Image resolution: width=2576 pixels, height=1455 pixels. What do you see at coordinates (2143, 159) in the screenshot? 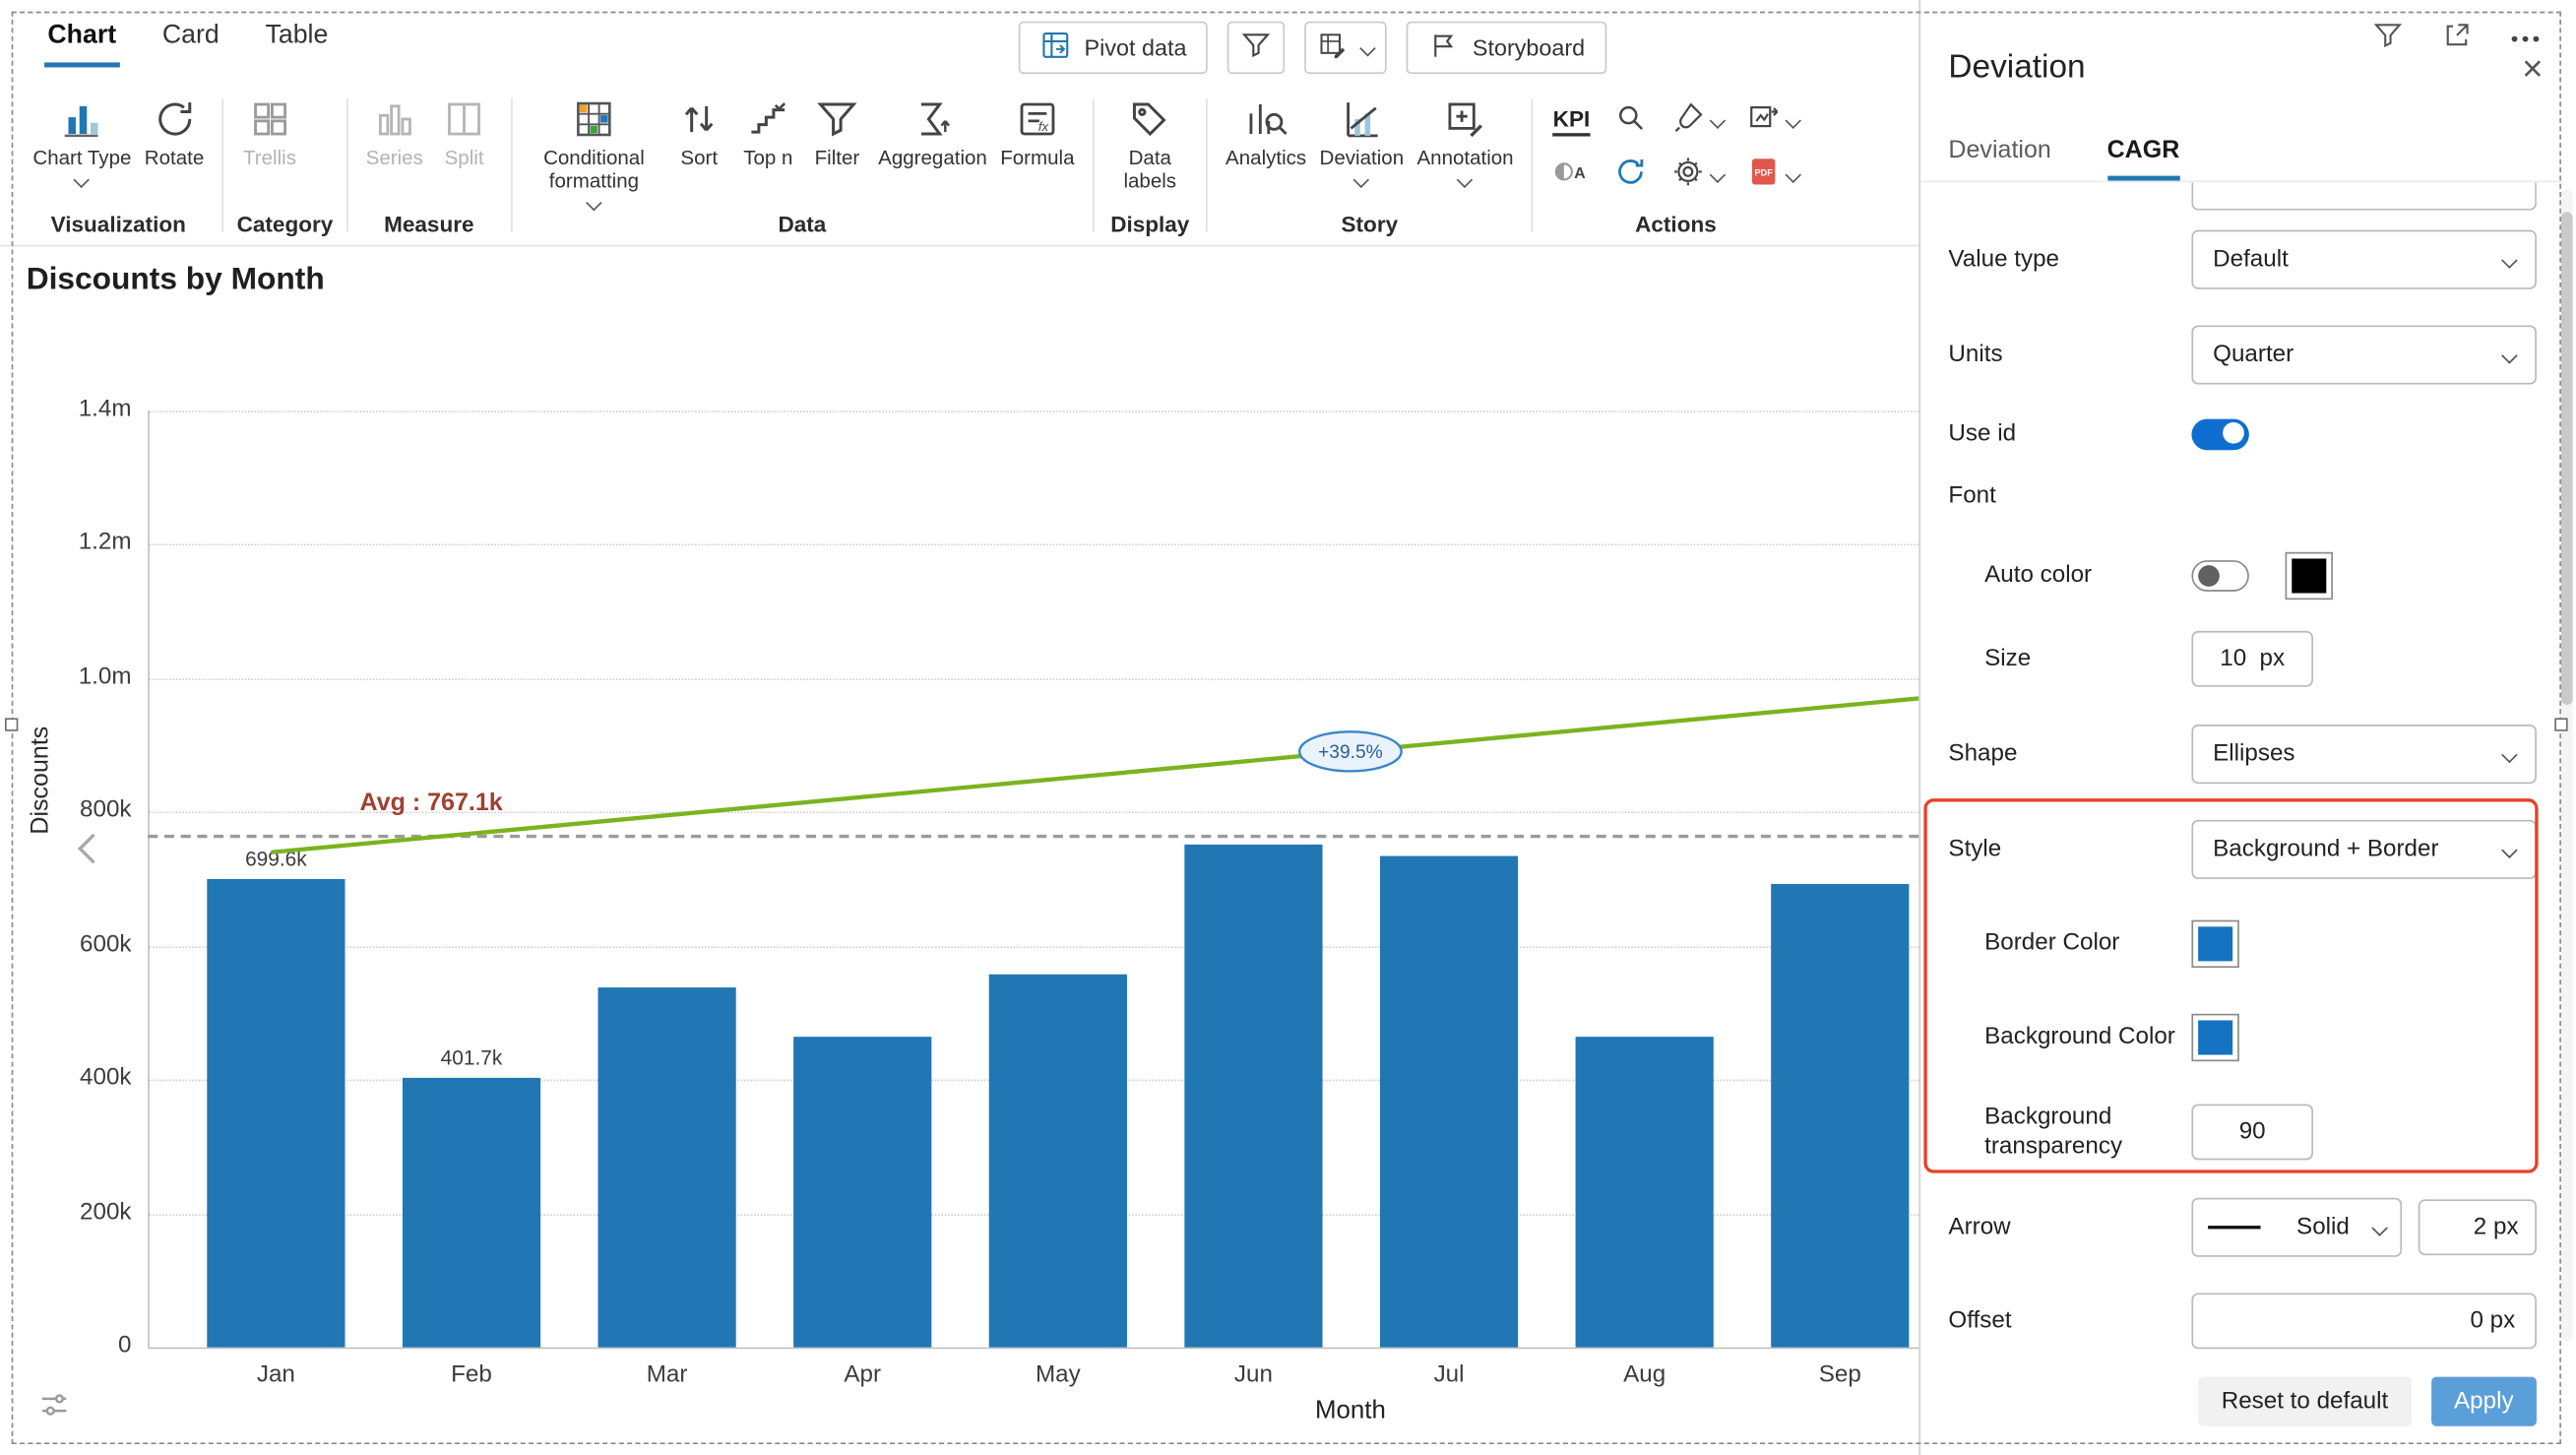
I see `tab-cagr: CAGR` at bounding box center [2143, 159].